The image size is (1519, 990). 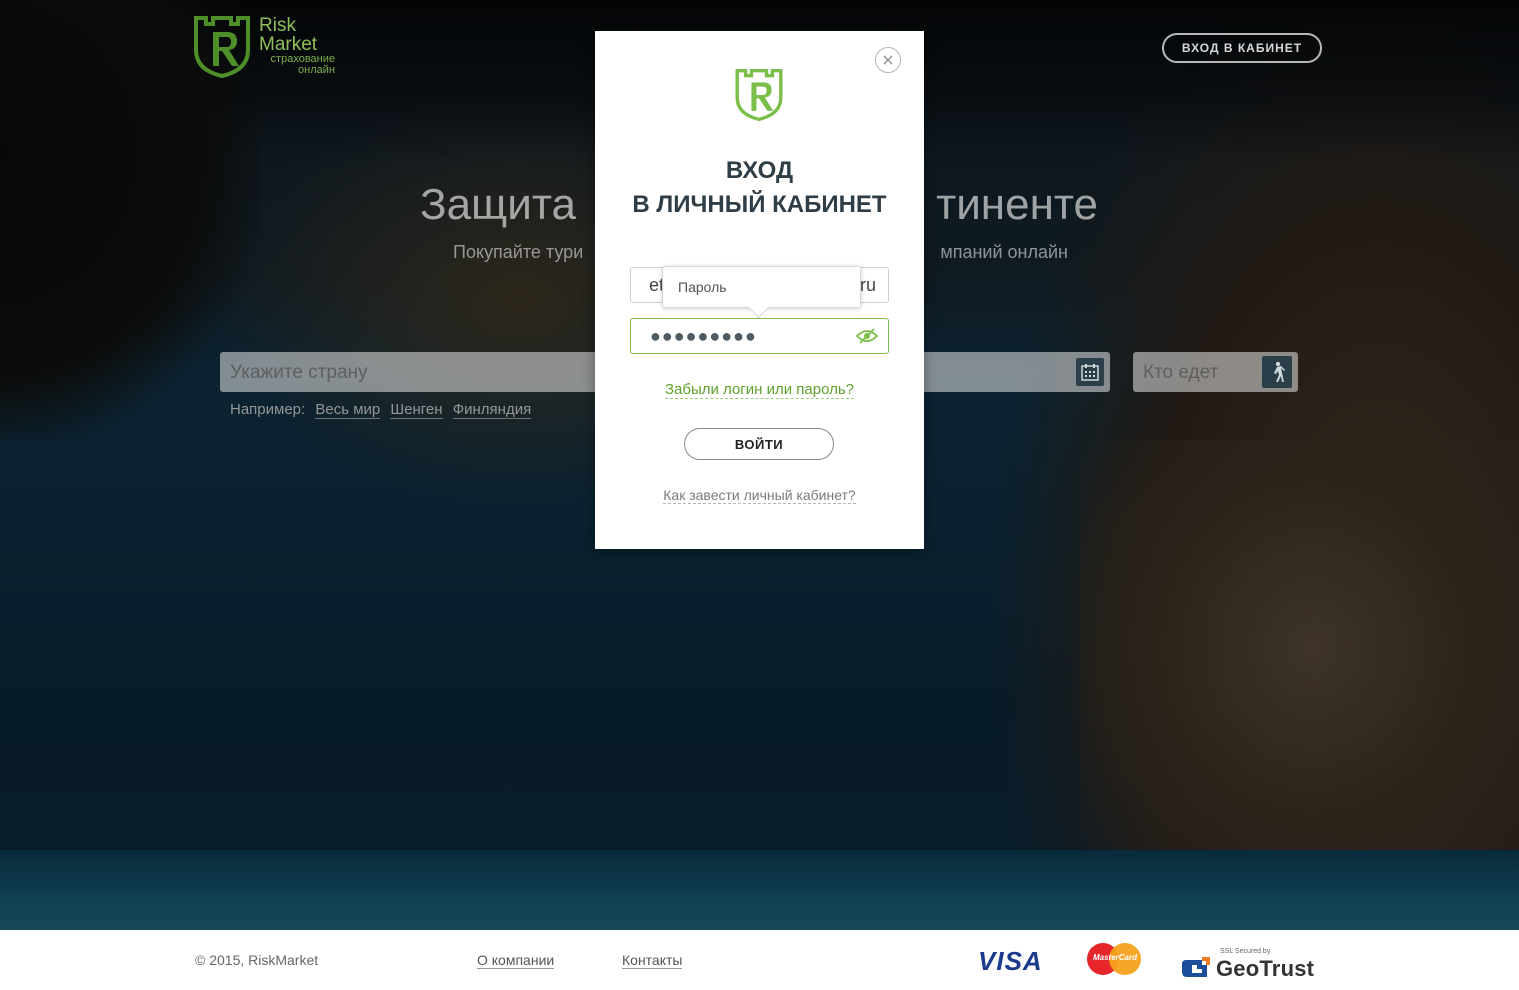 I want to click on password-input: ●●●●●●●●●, so click(x=759, y=336).